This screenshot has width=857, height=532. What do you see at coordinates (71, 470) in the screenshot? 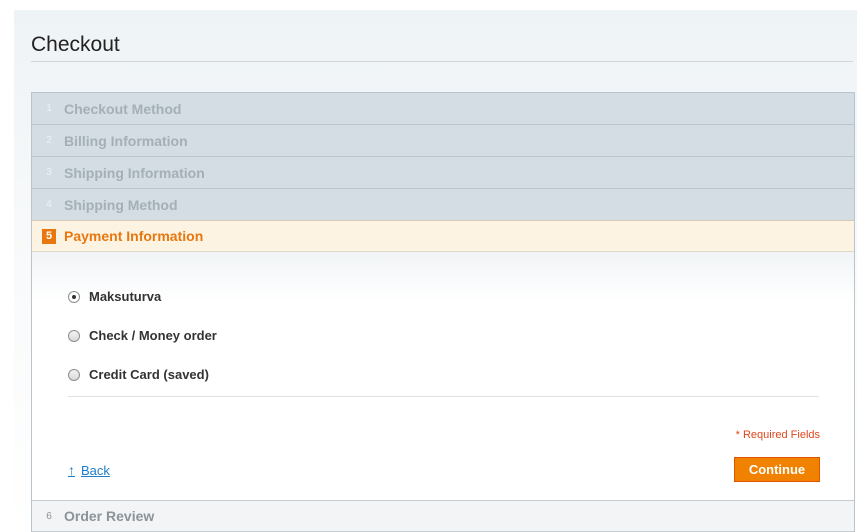
I see `up-arrow-icon: ↑` at bounding box center [71, 470].